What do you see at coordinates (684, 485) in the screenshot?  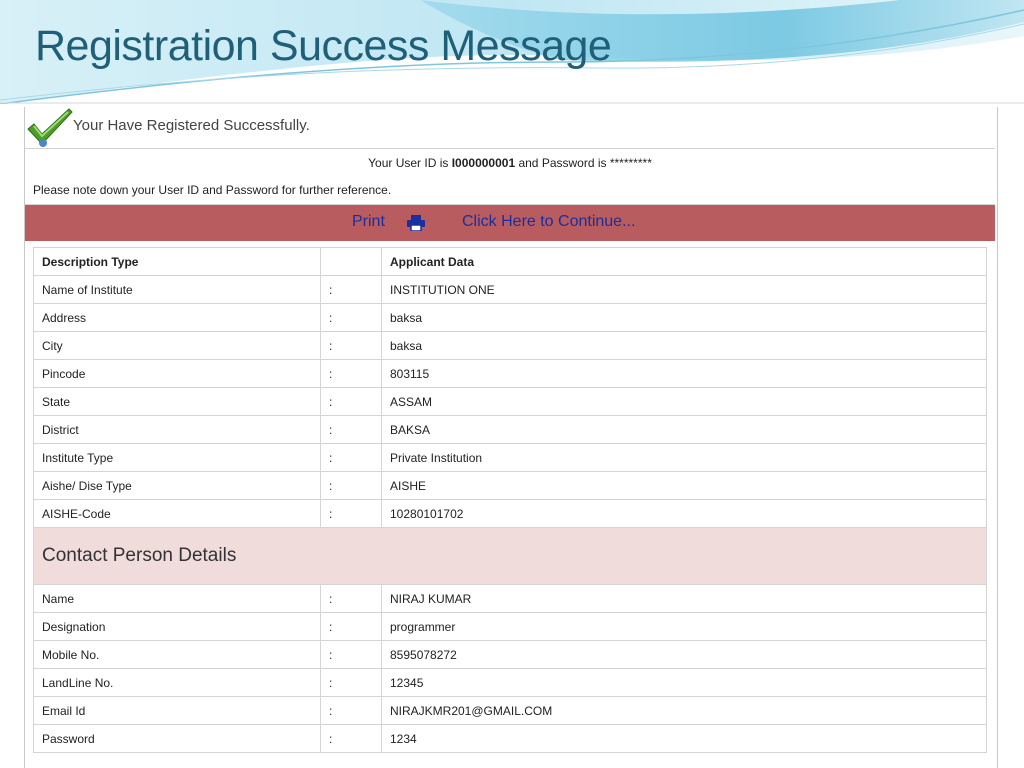 I see `row-value: AISHE` at bounding box center [684, 485].